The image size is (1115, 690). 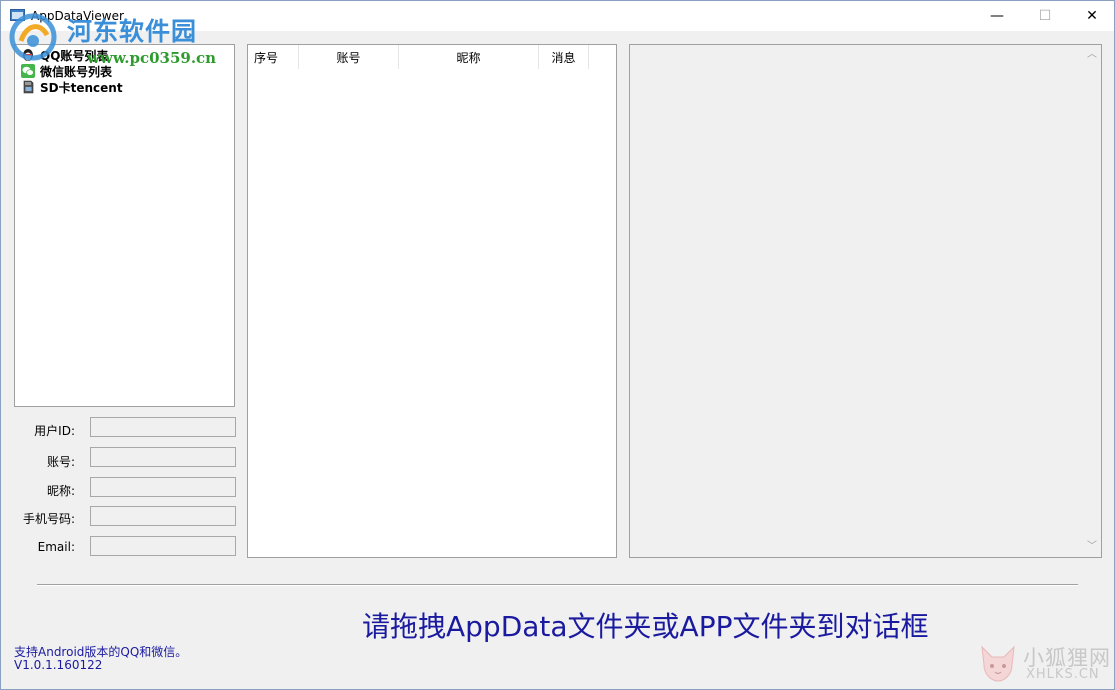 I want to click on drop-hint-text: 请拖拽AppData文件夹或APP文件夹到对话框, so click(x=645, y=625).